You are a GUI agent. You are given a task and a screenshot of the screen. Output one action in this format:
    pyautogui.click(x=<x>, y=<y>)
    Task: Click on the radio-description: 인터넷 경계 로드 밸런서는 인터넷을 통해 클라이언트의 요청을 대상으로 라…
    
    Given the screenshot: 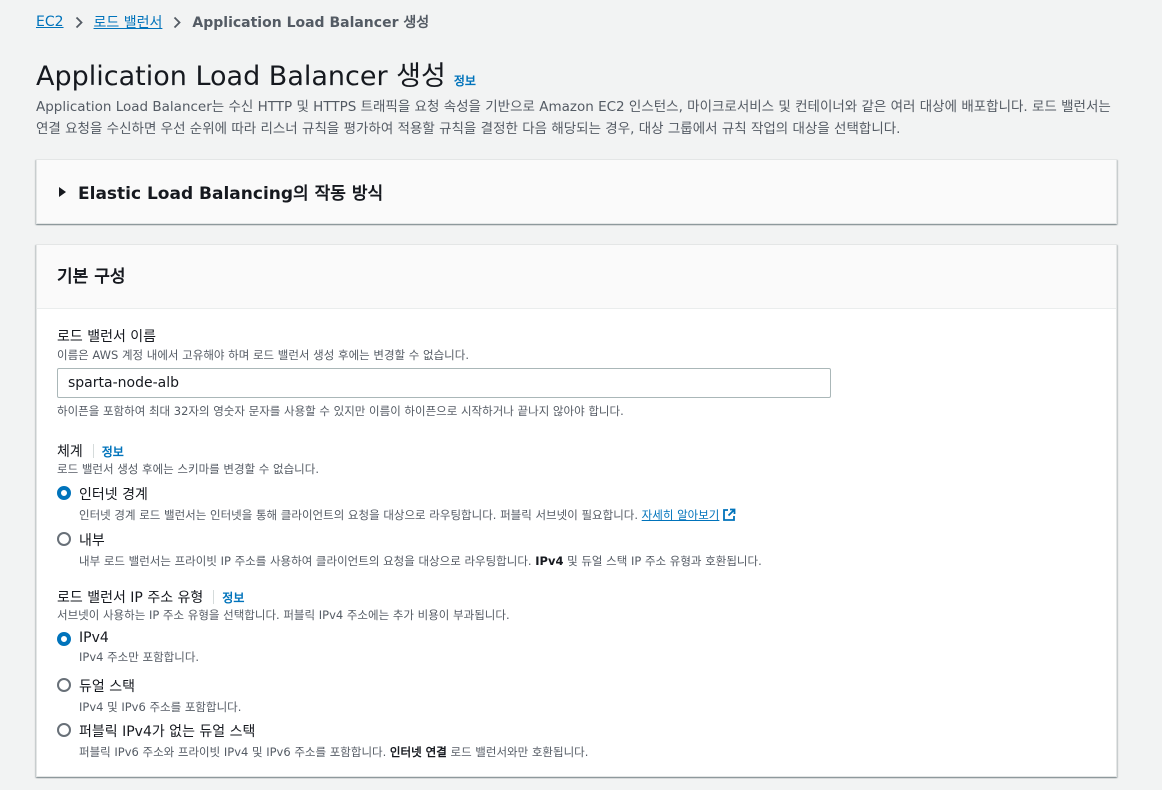 What is the action you would take?
    pyautogui.click(x=407, y=516)
    